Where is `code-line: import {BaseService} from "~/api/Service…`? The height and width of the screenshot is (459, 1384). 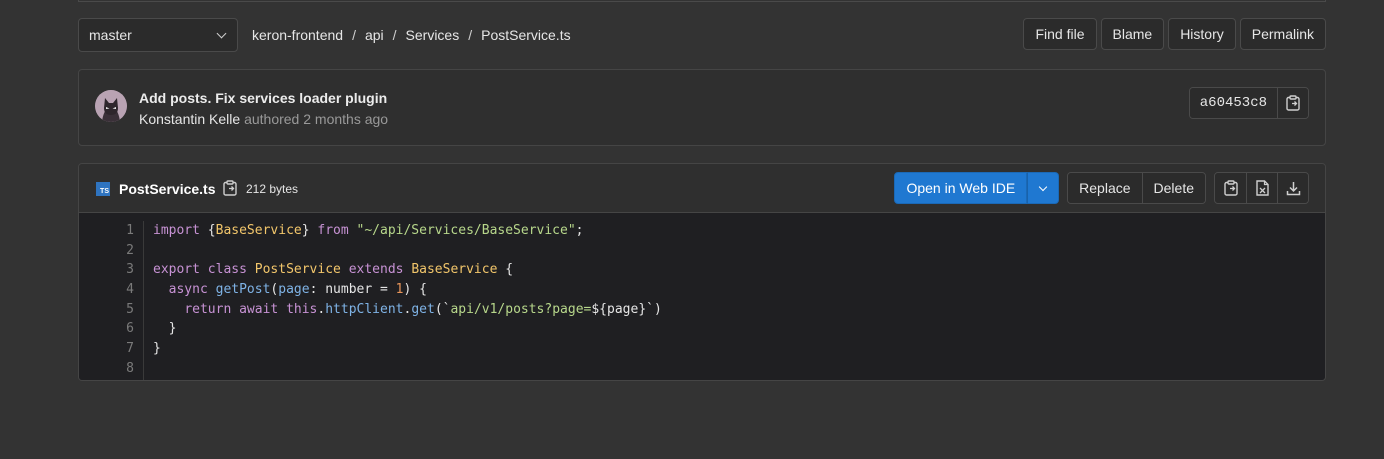
code-line: import {BaseService} from "~/api/Service… is located at coordinates (368, 230).